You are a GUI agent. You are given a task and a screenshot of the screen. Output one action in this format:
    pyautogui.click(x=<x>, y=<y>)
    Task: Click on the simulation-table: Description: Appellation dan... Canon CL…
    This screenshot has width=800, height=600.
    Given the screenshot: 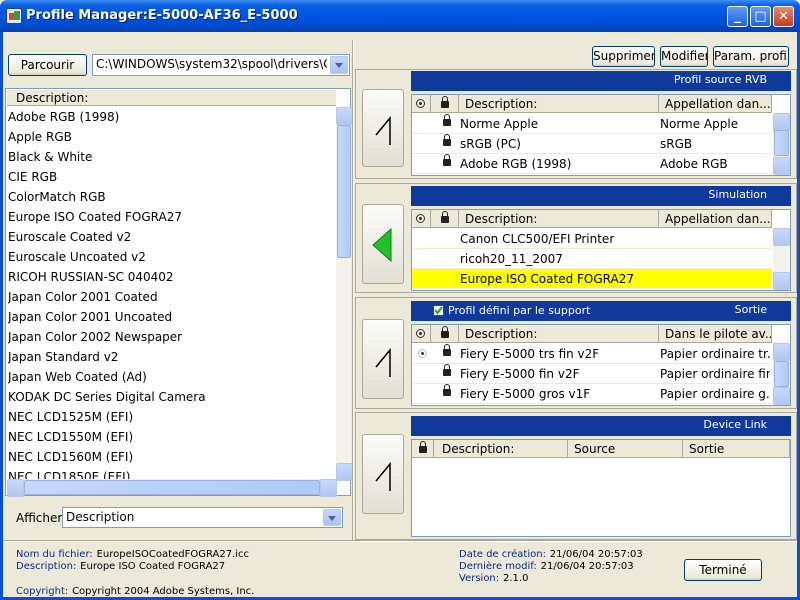 What is the action you would take?
    pyautogui.click(x=601, y=250)
    